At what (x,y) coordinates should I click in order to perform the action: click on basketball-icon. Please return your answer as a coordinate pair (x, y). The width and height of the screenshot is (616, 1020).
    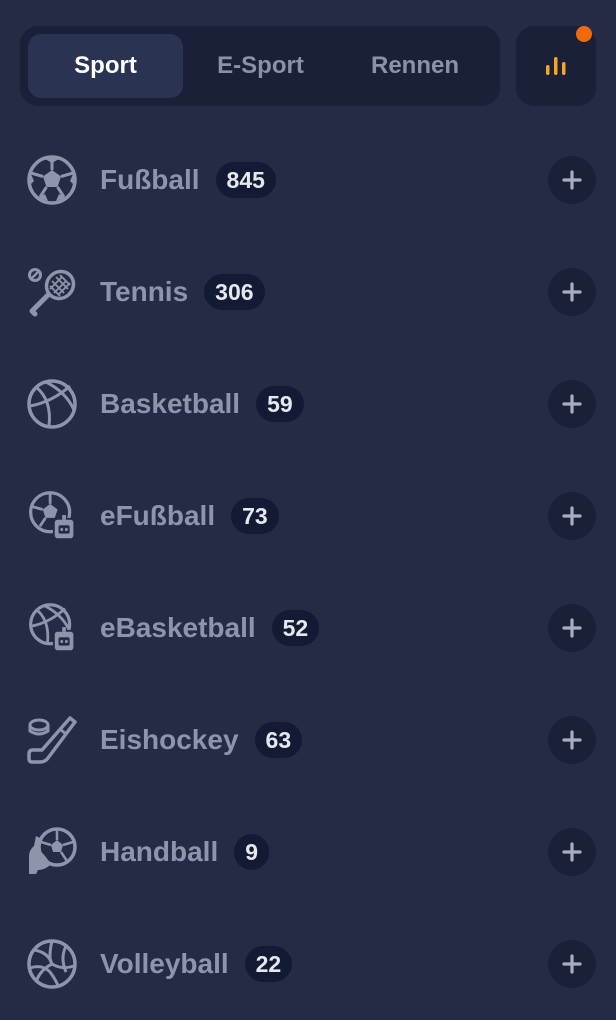
    Looking at the image, I should click on (52, 404).